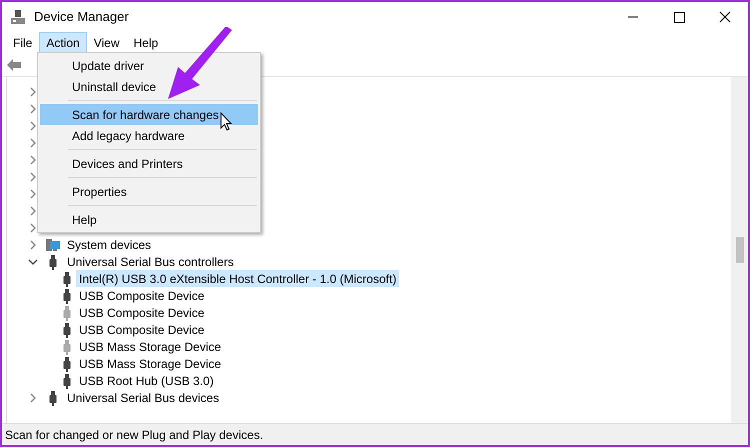  What do you see at coordinates (149, 219) in the screenshot?
I see `menu-item: Help` at bounding box center [149, 219].